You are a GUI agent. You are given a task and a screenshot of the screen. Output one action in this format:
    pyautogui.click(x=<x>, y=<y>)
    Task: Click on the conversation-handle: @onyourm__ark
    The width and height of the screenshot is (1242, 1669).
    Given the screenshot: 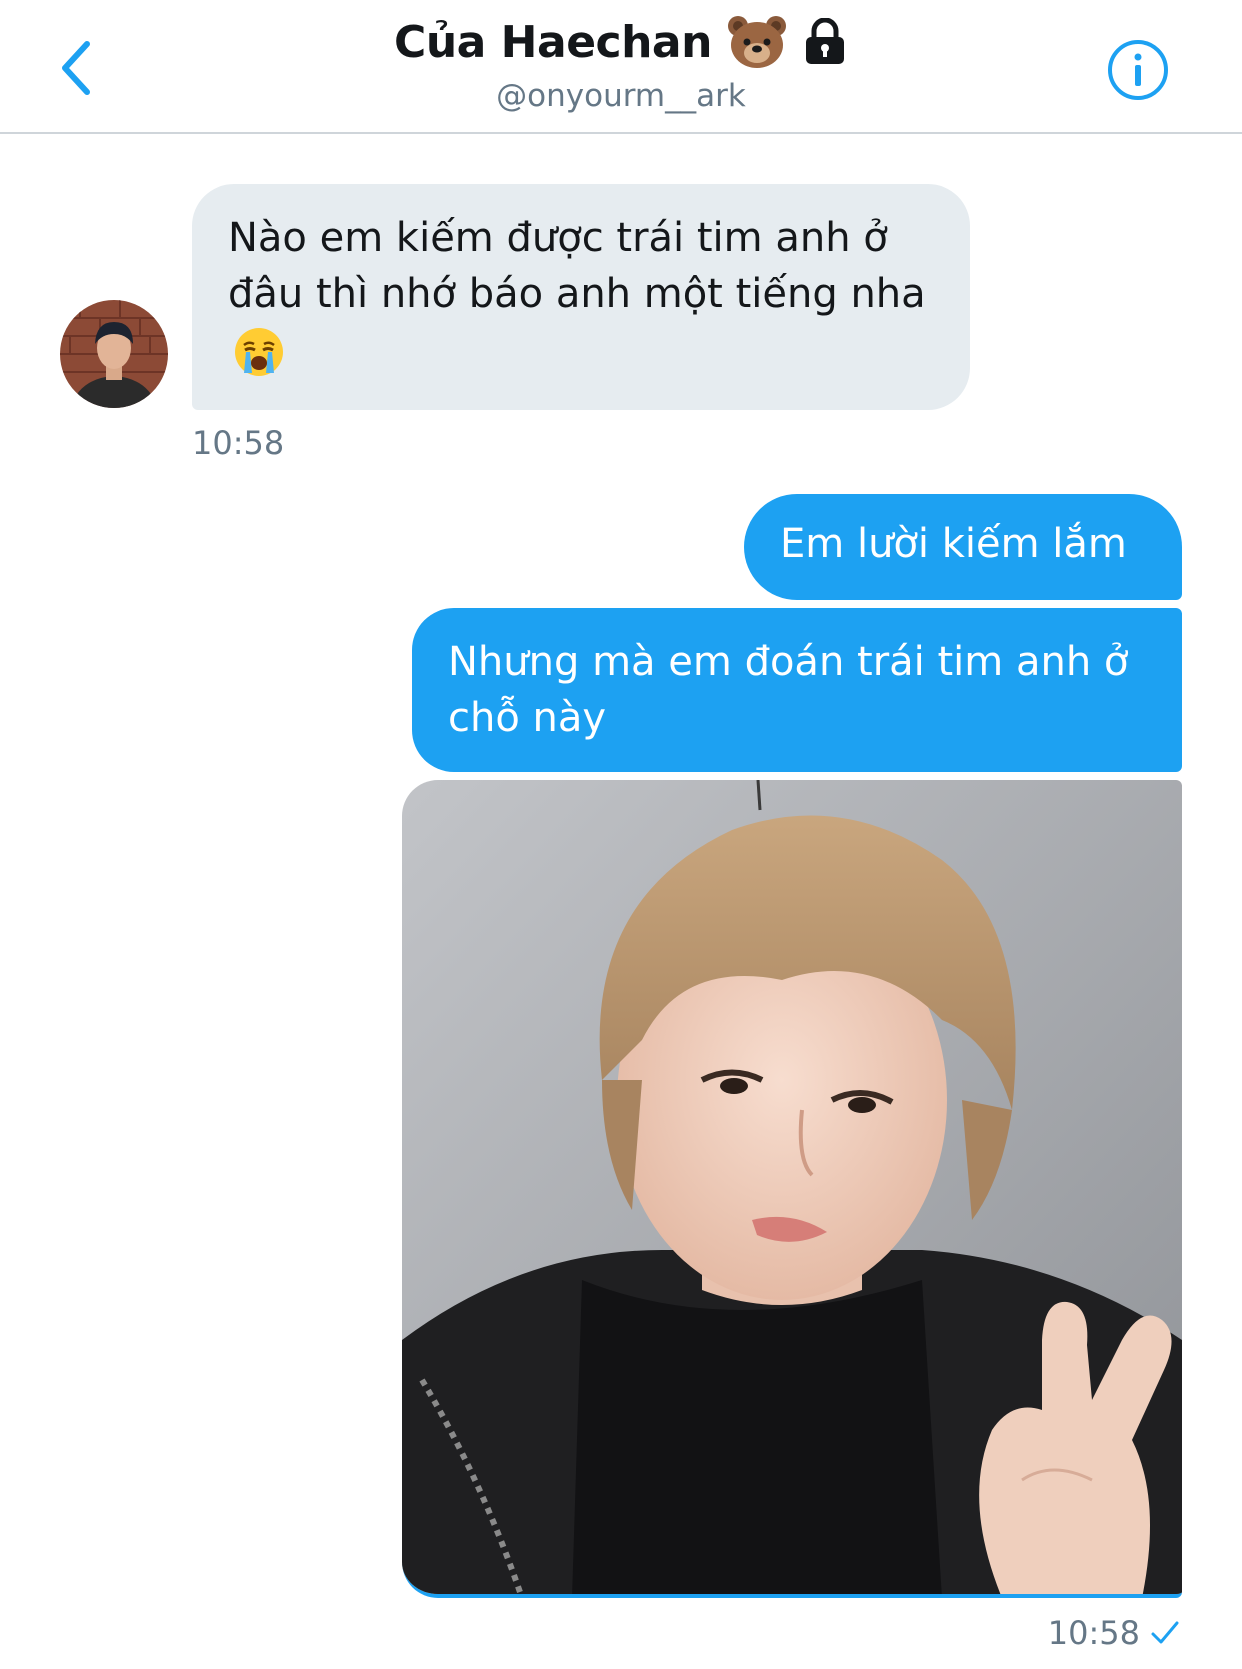 What is the action you would take?
    pyautogui.click(x=621, y=96)
    